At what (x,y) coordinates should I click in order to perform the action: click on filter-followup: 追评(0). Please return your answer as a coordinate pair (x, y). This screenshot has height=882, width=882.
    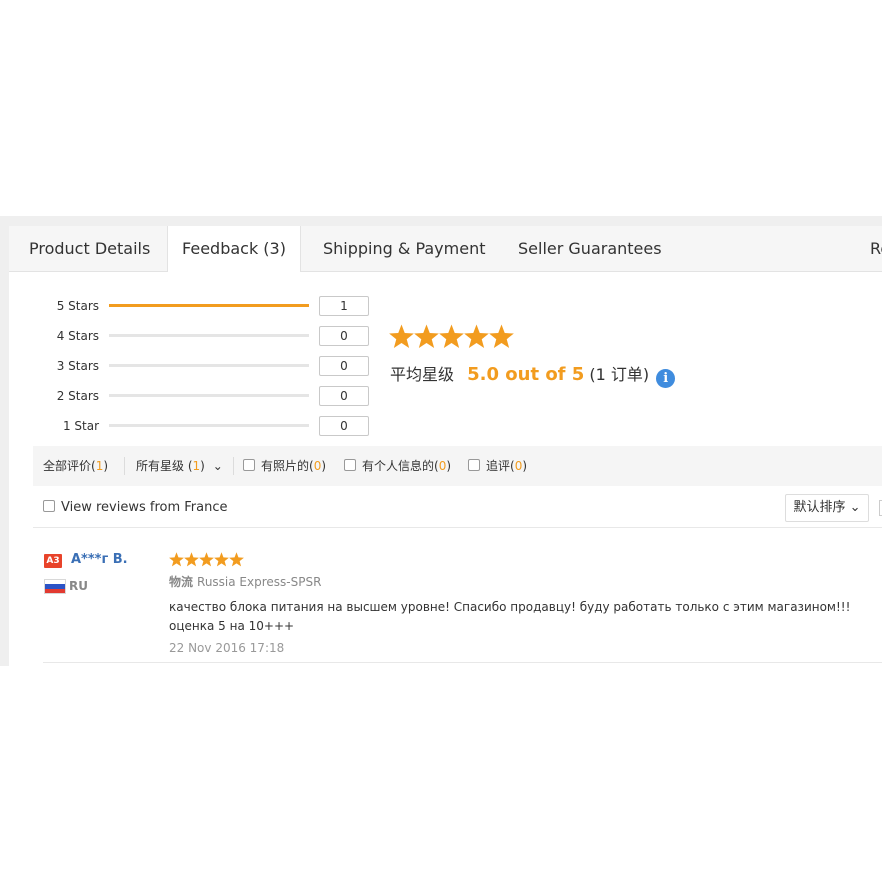
    Looking at the image, I should click on (497, 466).